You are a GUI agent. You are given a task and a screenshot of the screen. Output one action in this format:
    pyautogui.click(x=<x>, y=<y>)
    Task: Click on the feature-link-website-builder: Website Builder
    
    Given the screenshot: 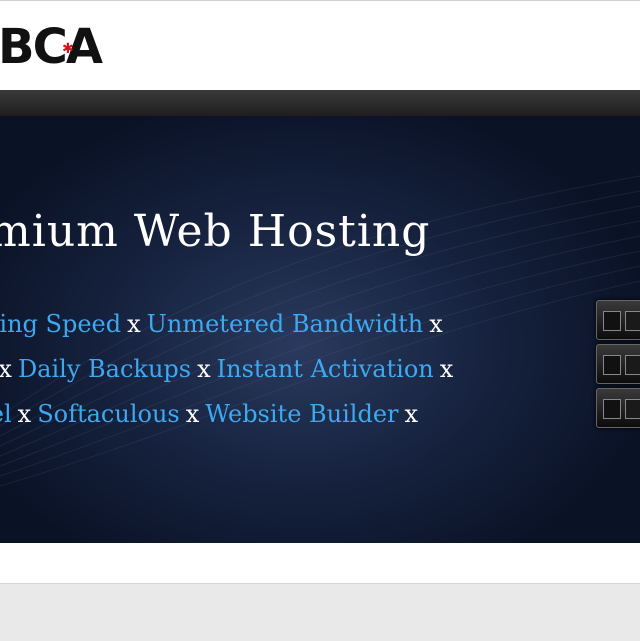 What is the action you would take?
    pyautogui.click(x=301, y=414)
    